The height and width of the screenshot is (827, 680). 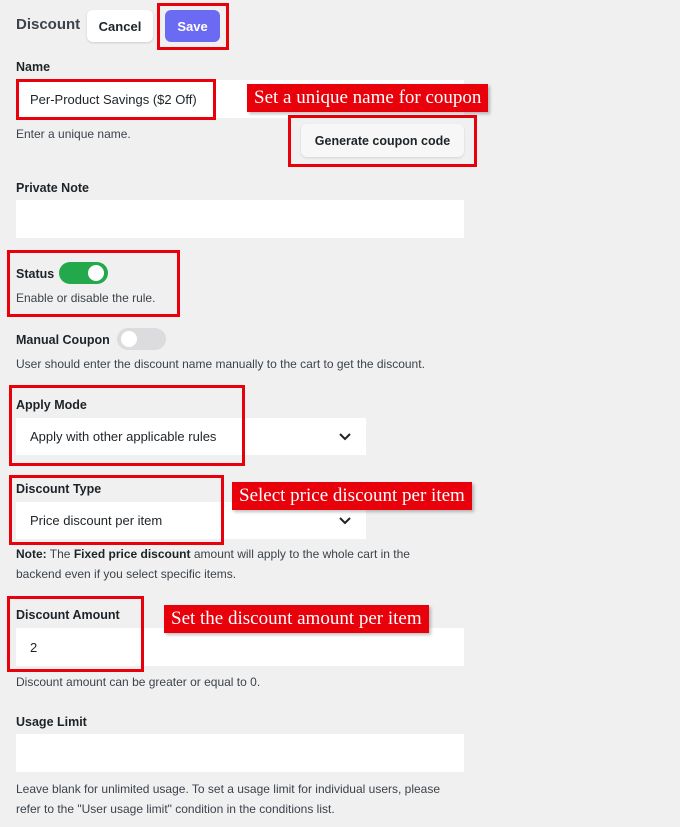 I want to click on save-button: Save, so click(x=192, y=26).